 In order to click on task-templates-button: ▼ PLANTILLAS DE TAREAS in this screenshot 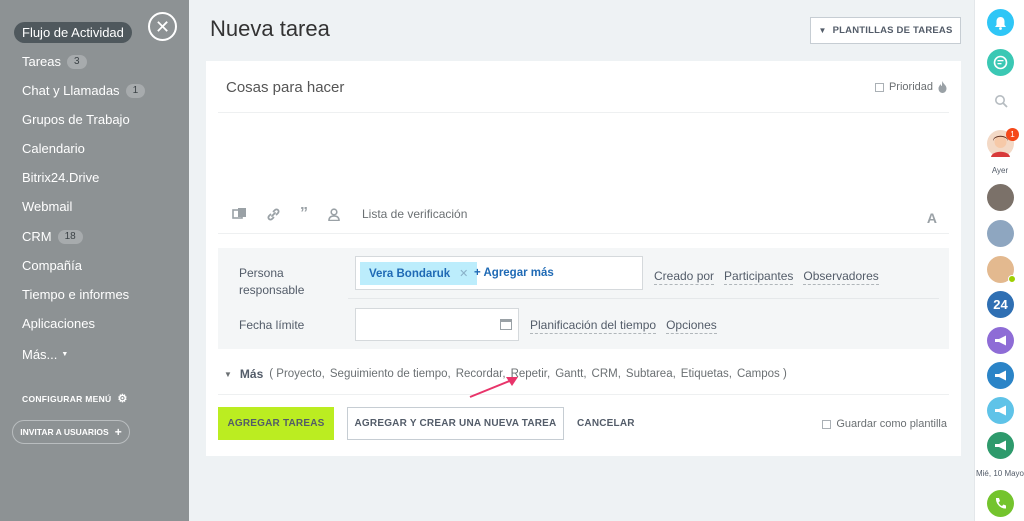, I will do `click(885, 30)`.